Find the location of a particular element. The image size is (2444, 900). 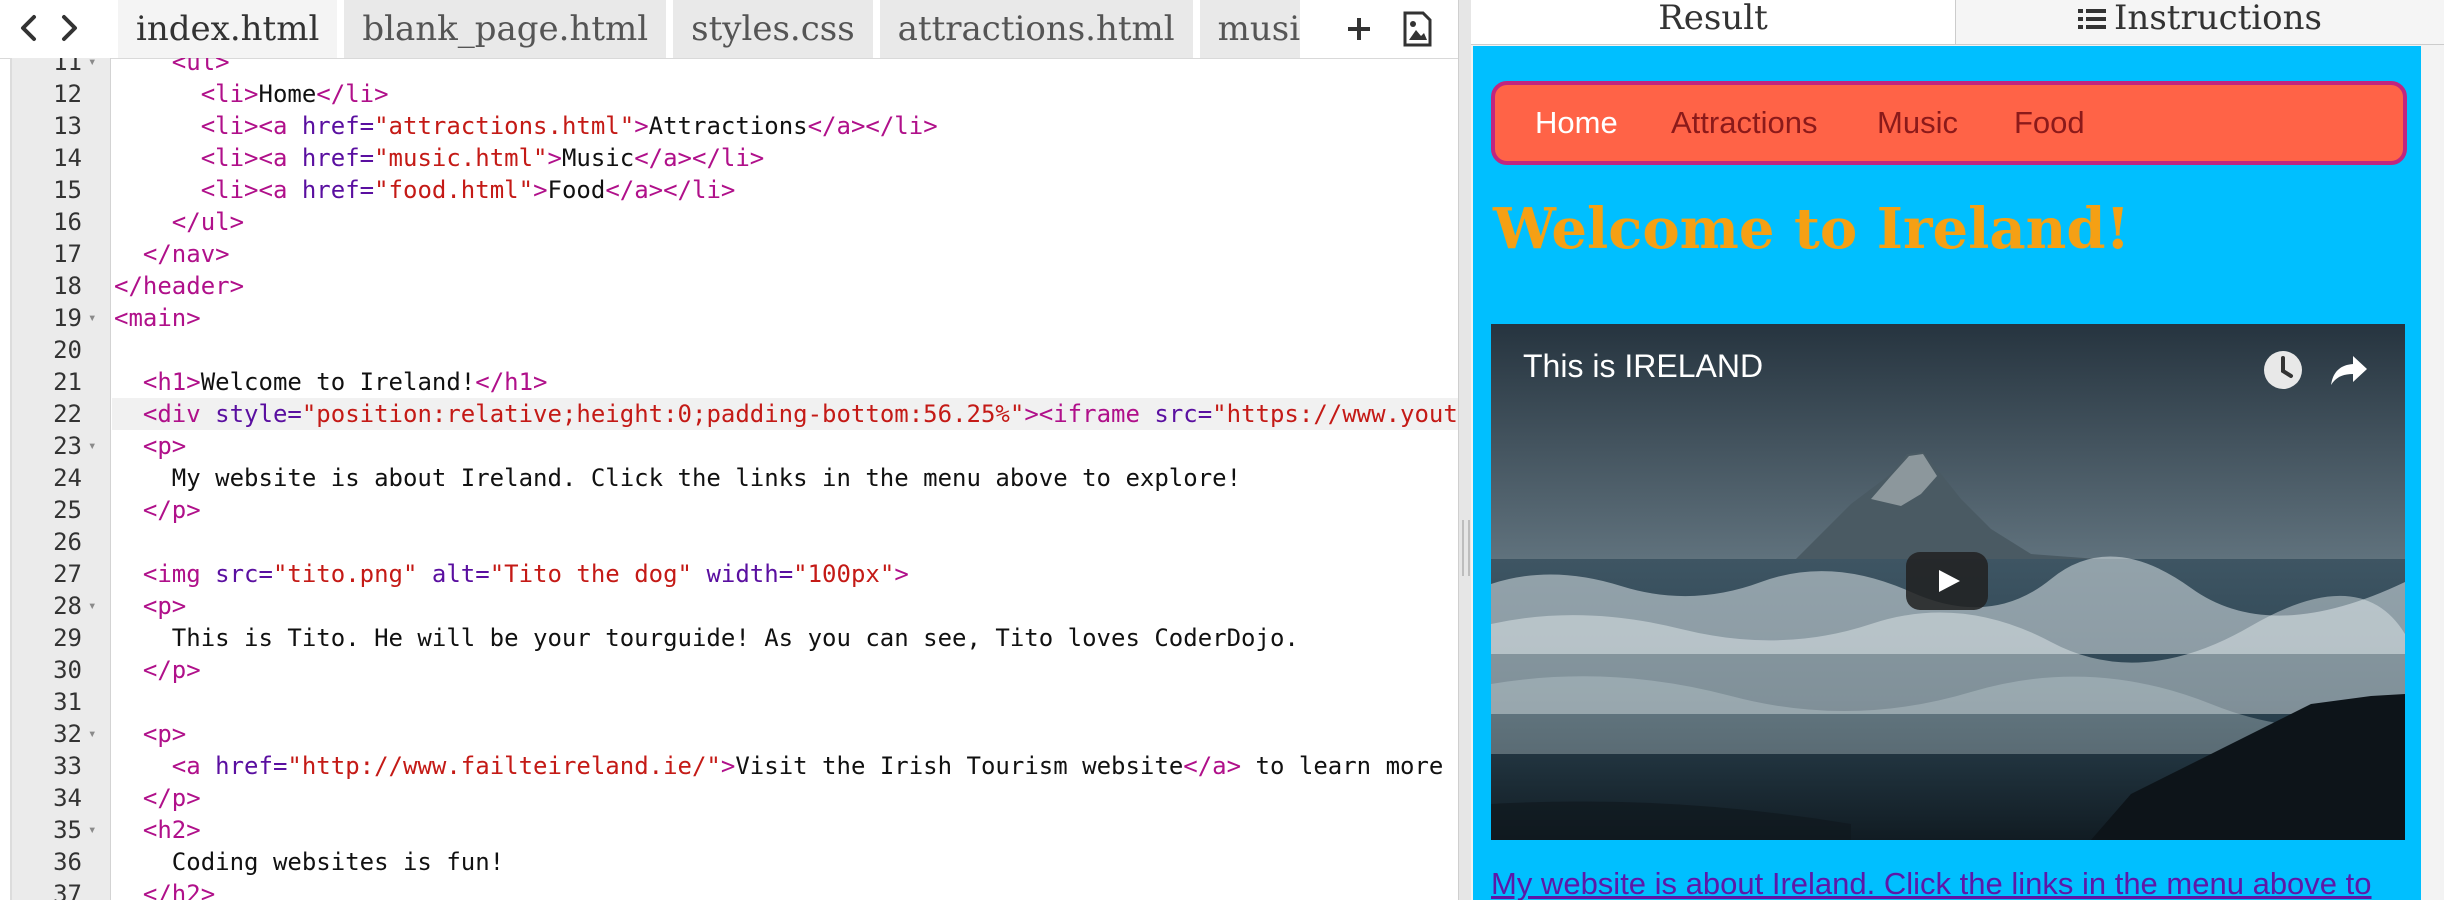

code-token: </a> is located at coordinates (1212, 766).